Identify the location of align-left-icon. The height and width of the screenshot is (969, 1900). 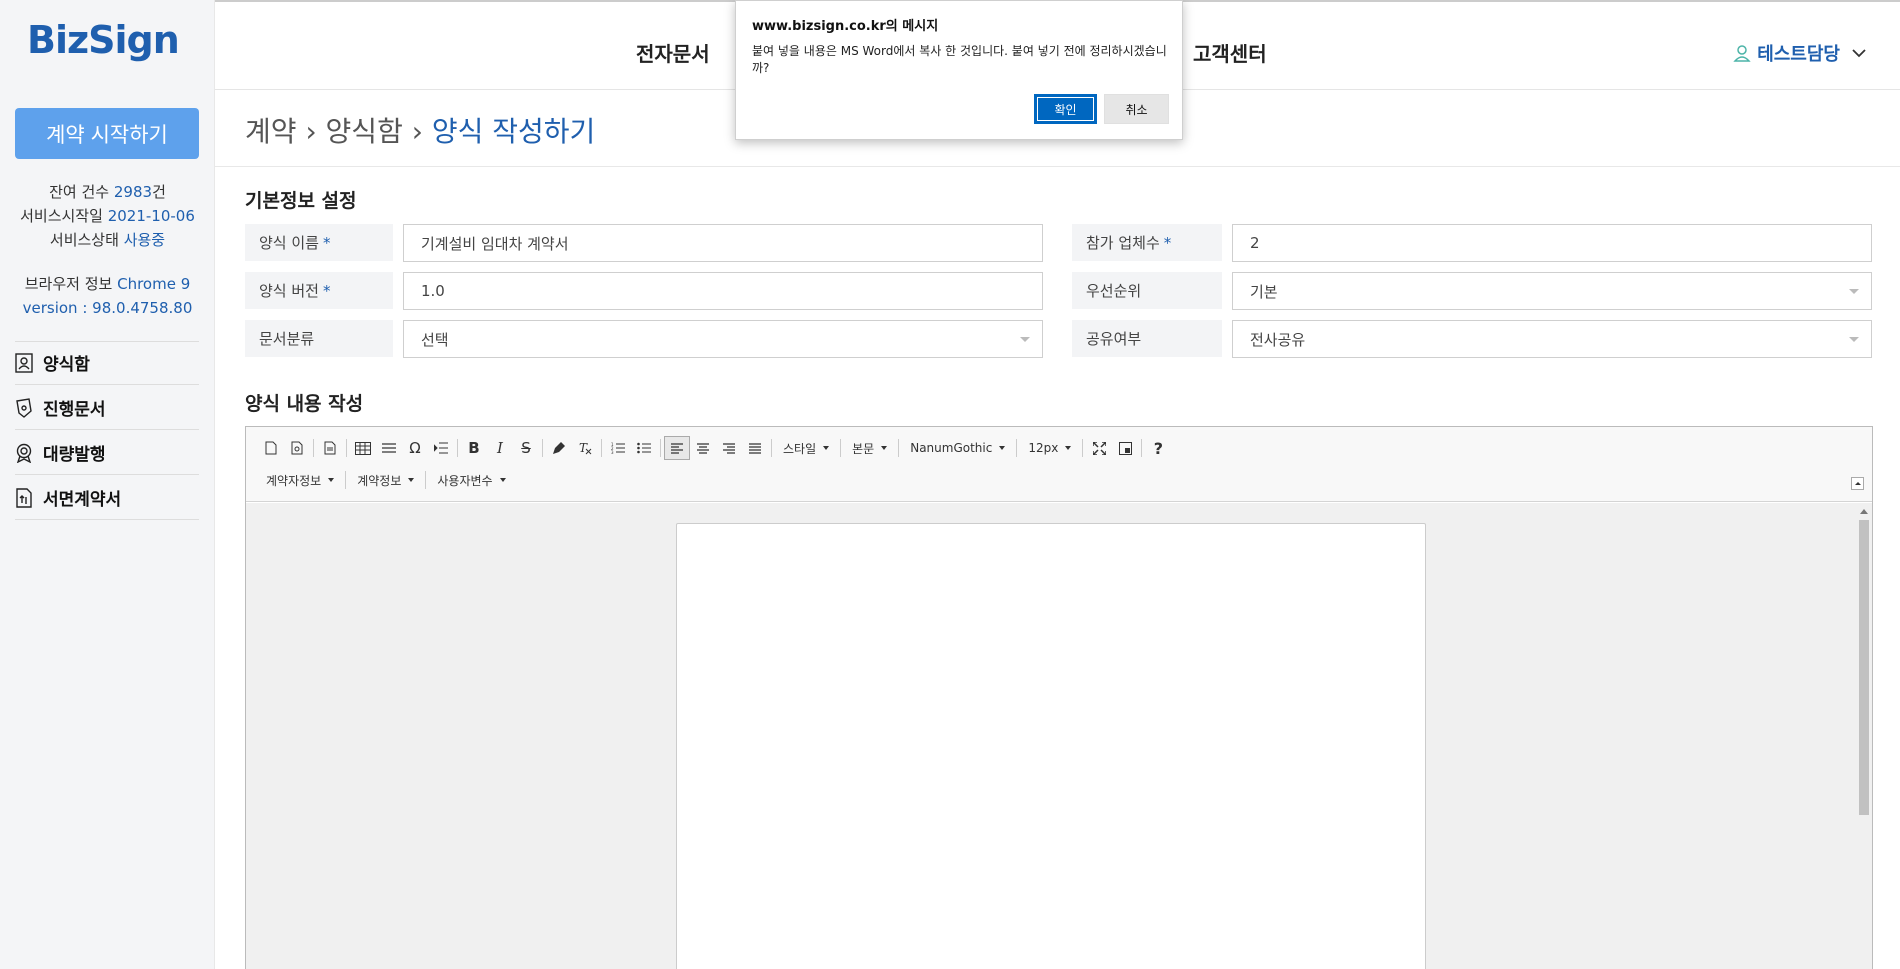
(677, 448).